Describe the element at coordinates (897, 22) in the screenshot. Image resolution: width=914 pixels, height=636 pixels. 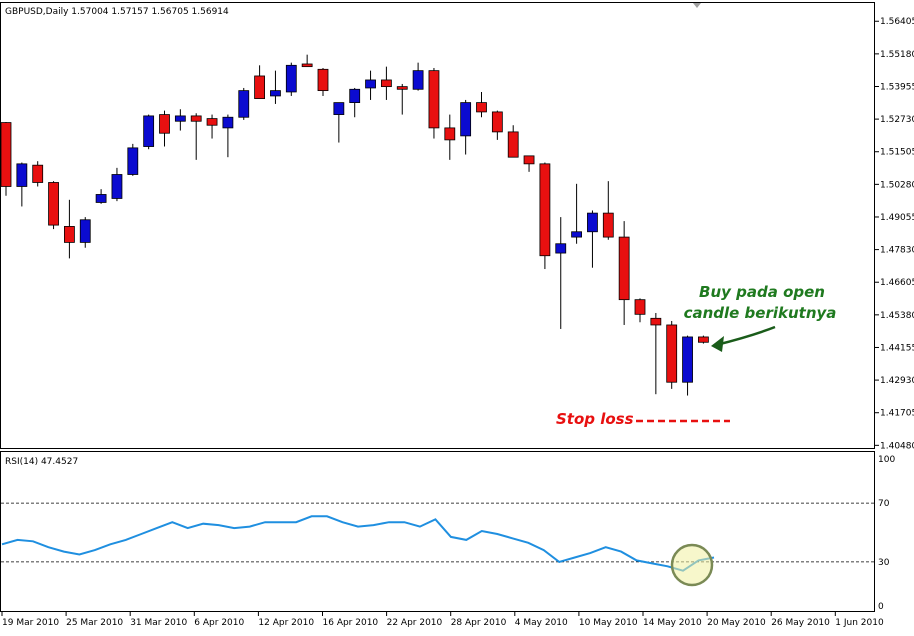
I see `price-axis-label: 1.56405` at that location.